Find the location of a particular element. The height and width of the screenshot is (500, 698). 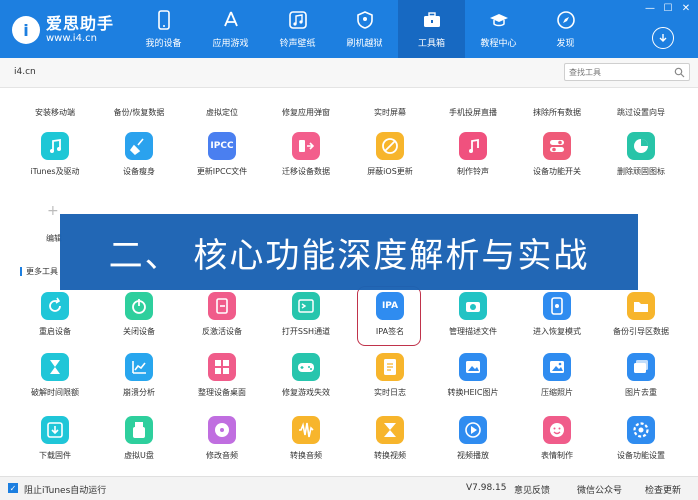

tool-label-partial: 实时屏幕 is located at coordinates (390, 112).